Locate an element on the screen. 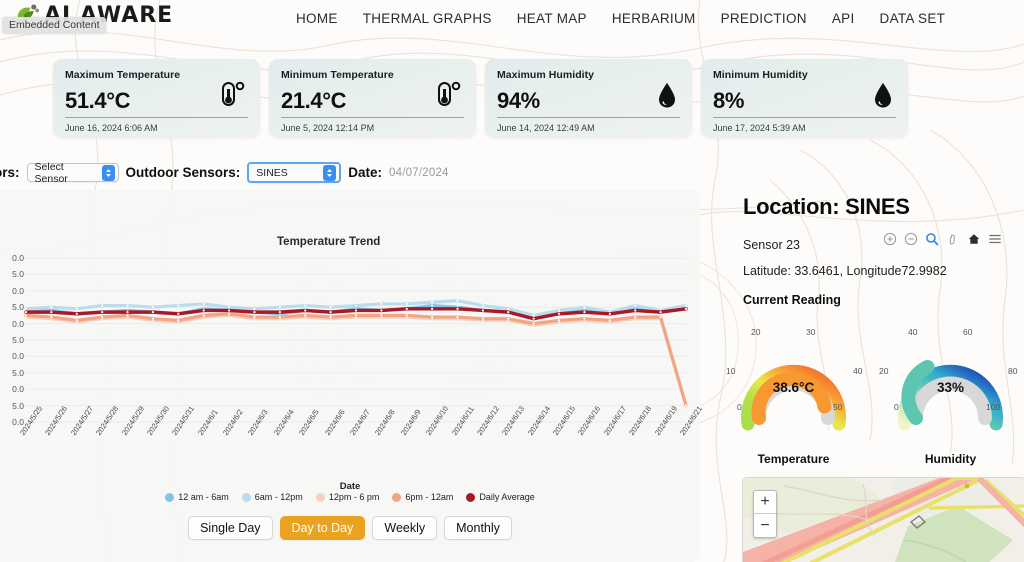  location-map: + − is located at coordinates (883, 519).